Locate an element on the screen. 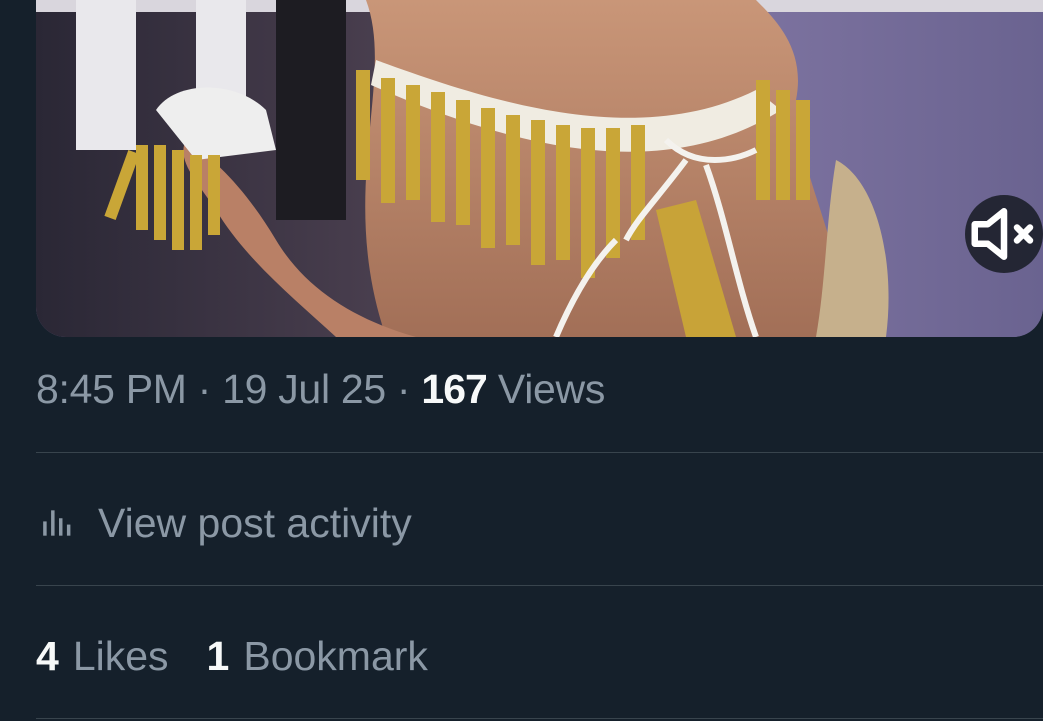  bookmarks-count: 1 is located at coordinates (218, 655).